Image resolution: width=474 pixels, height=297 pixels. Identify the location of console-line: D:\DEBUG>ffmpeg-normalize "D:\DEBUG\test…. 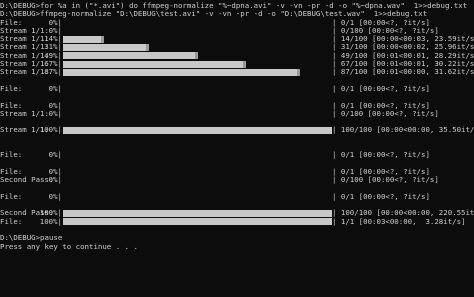
(237, 14).